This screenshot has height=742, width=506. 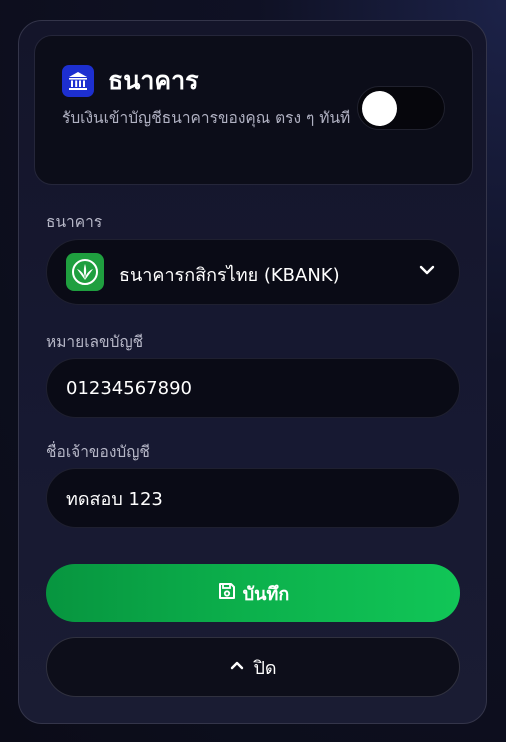 What do you see at coordinates (237, 667) in the screenshot?
I see `chevron-up-icon` at bounding box center [237, 667].